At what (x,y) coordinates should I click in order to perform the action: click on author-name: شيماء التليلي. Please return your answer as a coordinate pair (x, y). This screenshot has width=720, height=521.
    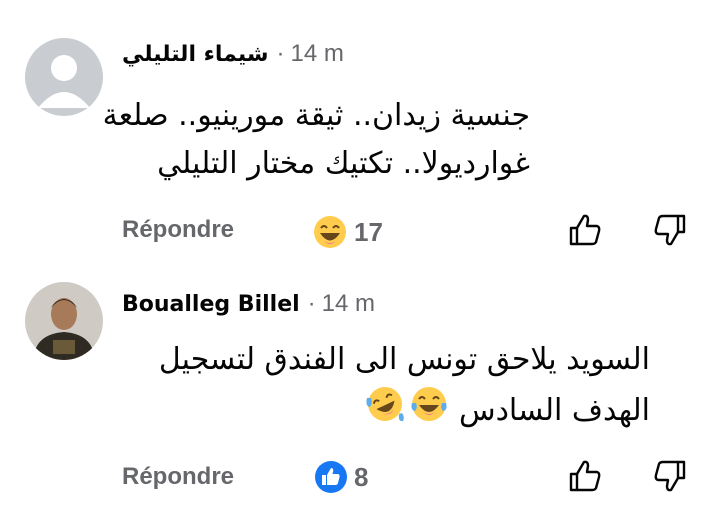
    Looking at the image, I should click on (195, 54).